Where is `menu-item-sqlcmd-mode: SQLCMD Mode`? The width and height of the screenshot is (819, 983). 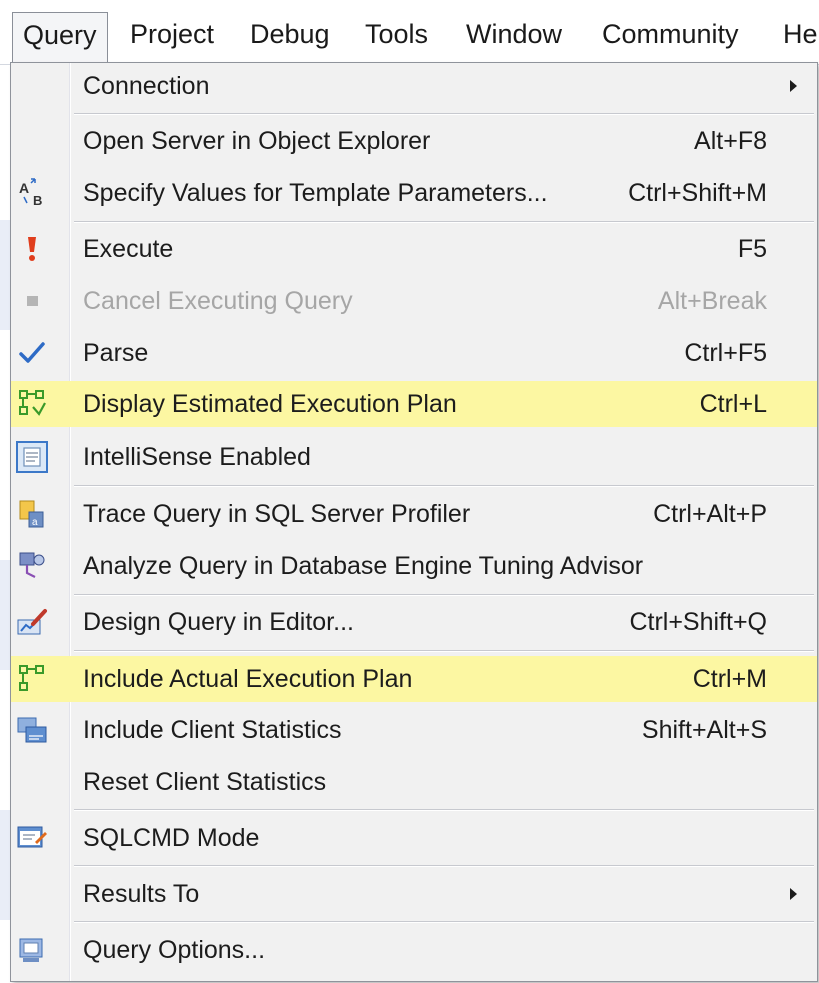 menu-item-sqlcmd-mode: SQLCMD Mode is located at coordinates (414, 838).